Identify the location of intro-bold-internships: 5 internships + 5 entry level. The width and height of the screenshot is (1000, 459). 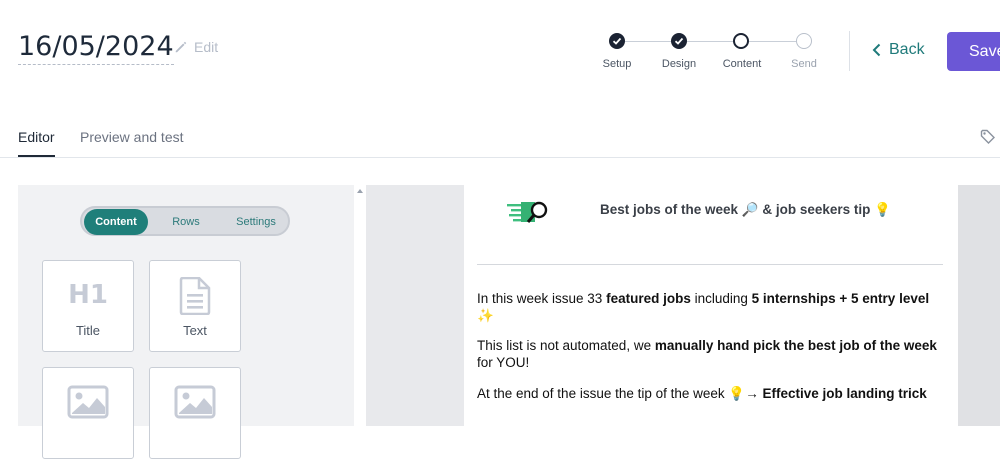
(840, 298).